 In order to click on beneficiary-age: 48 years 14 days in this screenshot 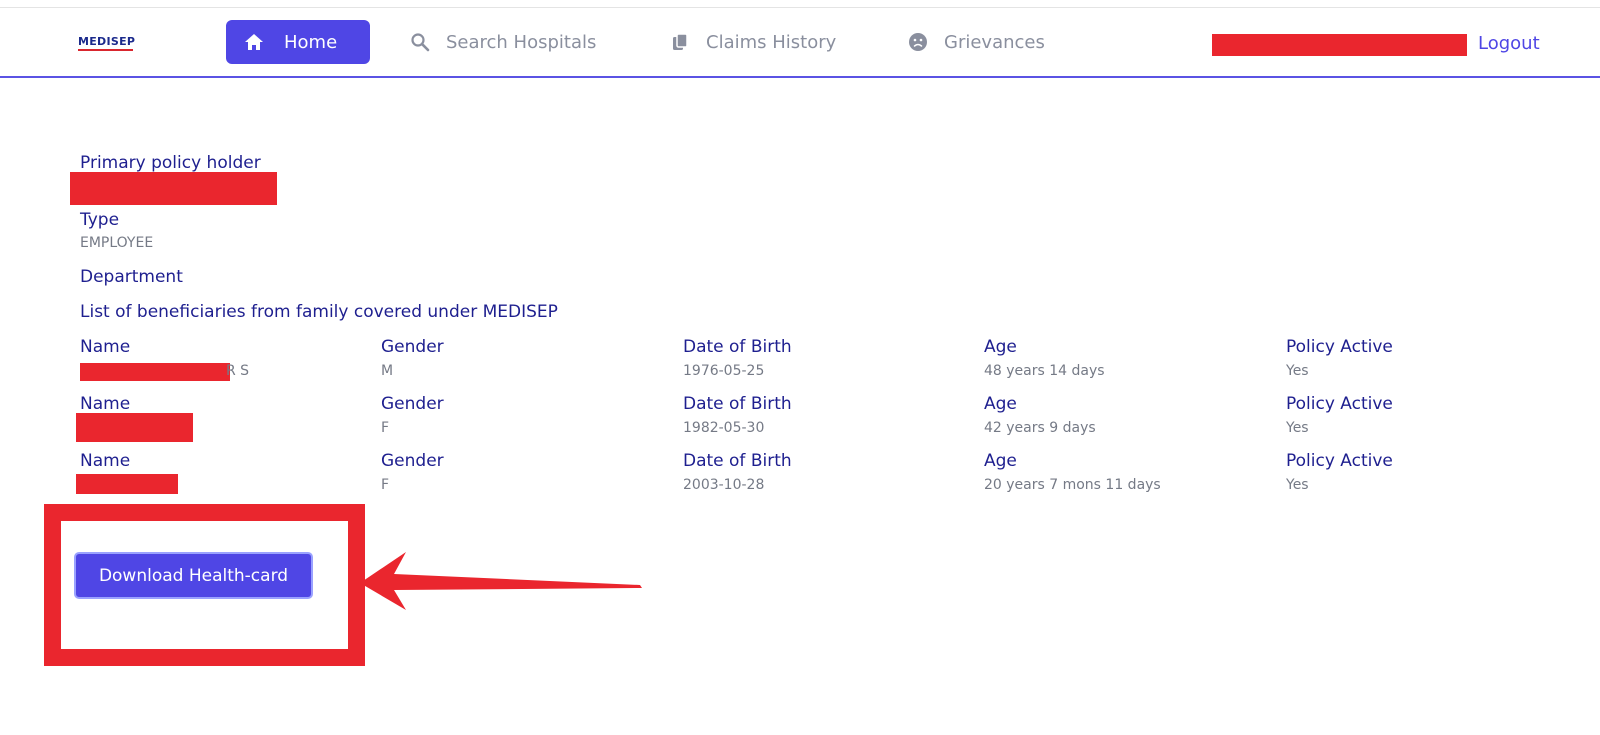, I will do `click(1044, 371)`.